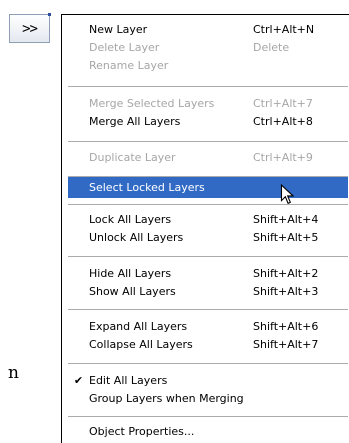  Describe the element at coordinates (78, 380) in the screenshot. I see `checkmark-icon: ✔` at that location.